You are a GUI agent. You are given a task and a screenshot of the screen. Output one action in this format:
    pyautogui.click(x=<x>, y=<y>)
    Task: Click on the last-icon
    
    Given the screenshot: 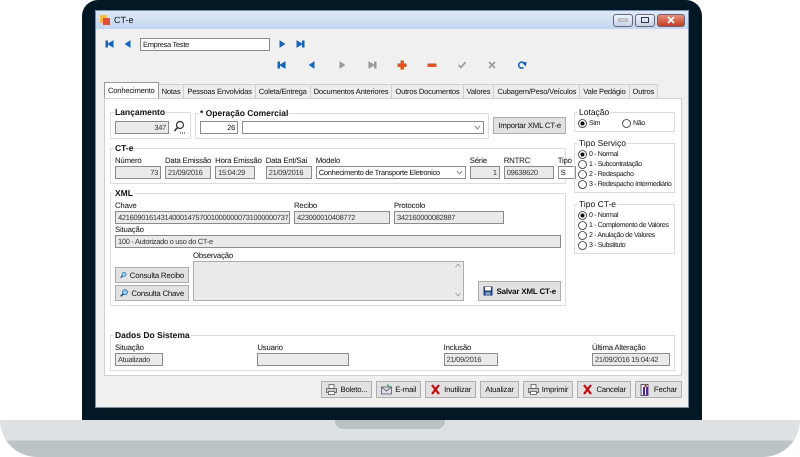 What is the action you would take?
    pyautogui.click(x=372, y=65)
    